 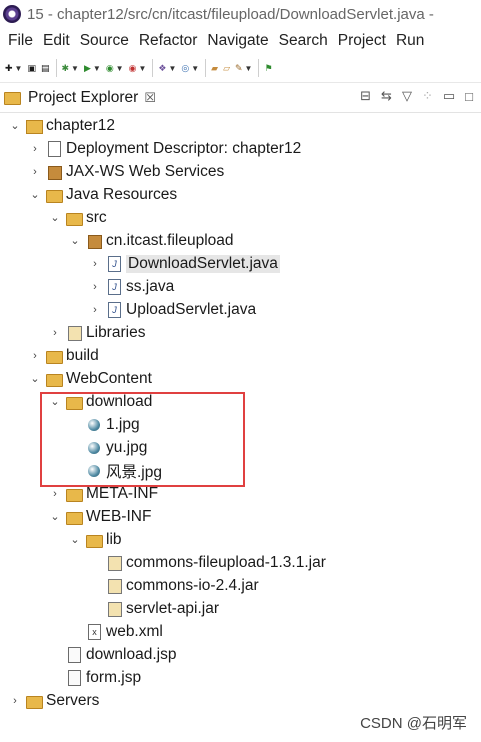 I want to click on tree-item: › J DownloadServlet.java, so click(x=184, y=263).